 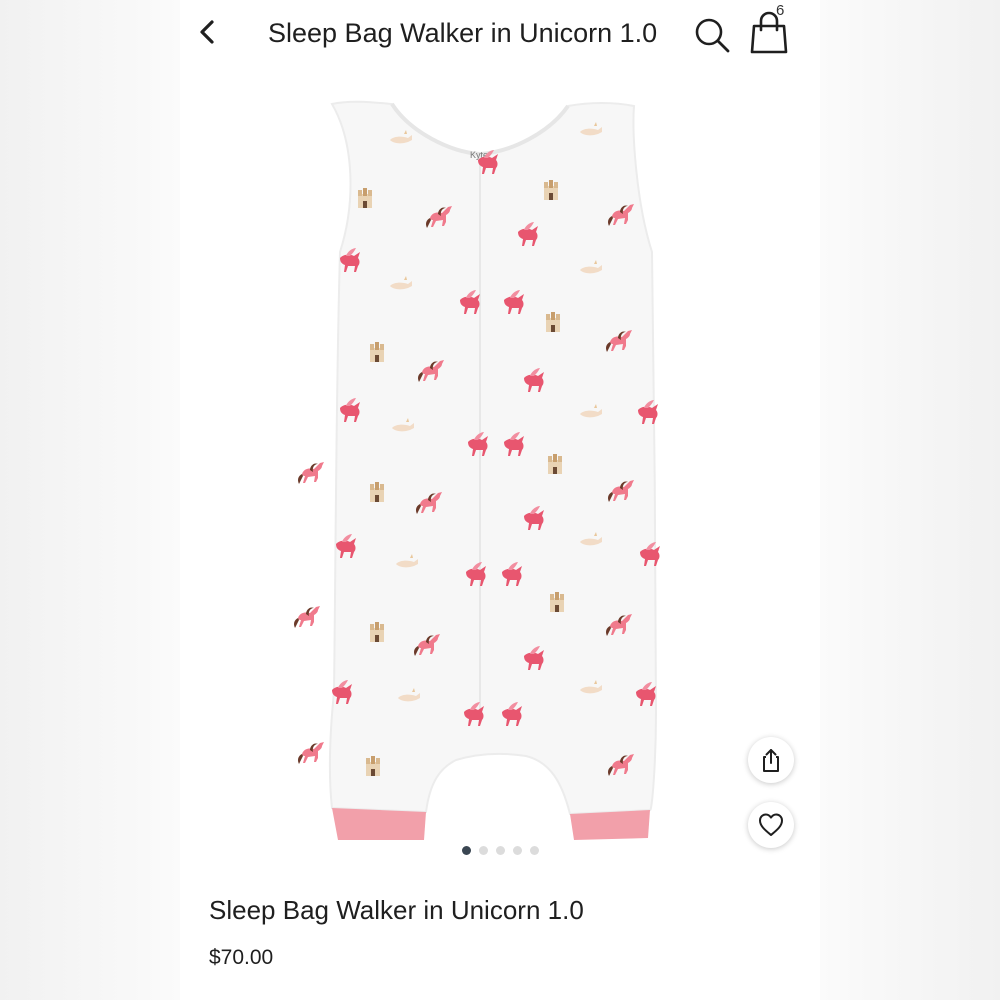 What do you see at coordinates (379, 824) in the screenshot?
I see `left-cuff` at bounding box center [379, 824].